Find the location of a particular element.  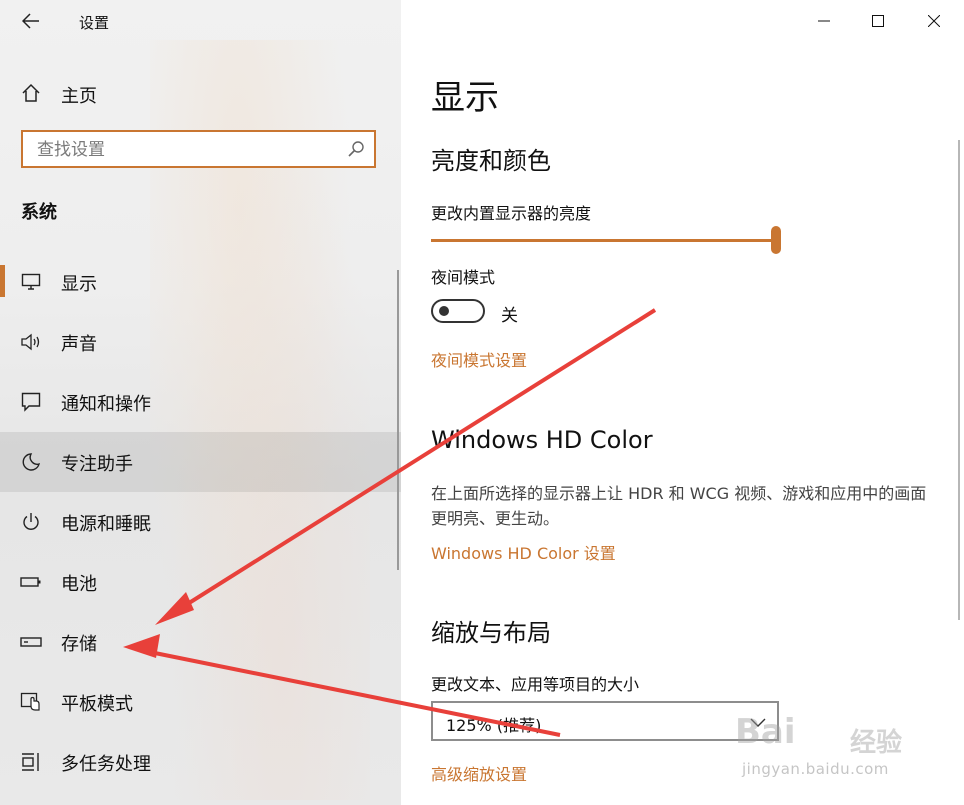

search-input is located at coordinates (187, 150).